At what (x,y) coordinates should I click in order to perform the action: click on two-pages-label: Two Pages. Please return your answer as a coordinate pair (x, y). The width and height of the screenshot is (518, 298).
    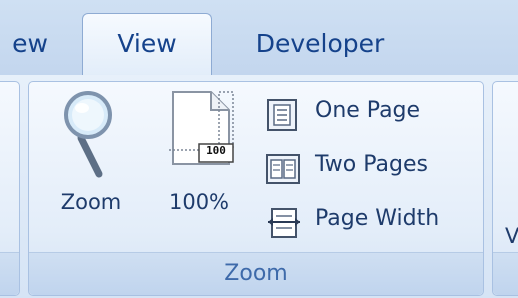
    Looking at the image, I should click on (371, 164).